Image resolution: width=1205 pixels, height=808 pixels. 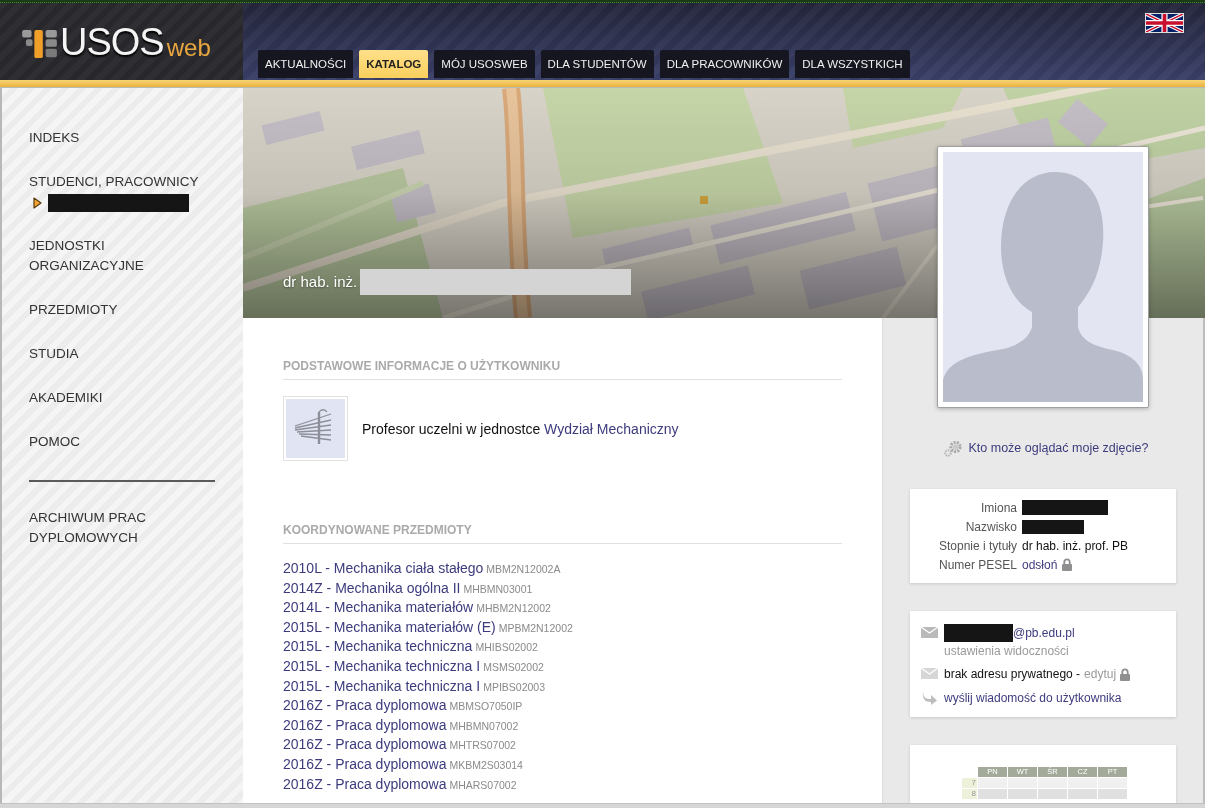 I want to click on email-link: @pb.edu.pl, so click(x=1044, y=633).